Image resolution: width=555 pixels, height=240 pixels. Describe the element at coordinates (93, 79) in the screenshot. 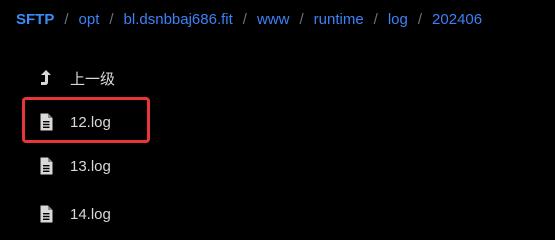

I see `parent-directory-label: 上一级` at that location.